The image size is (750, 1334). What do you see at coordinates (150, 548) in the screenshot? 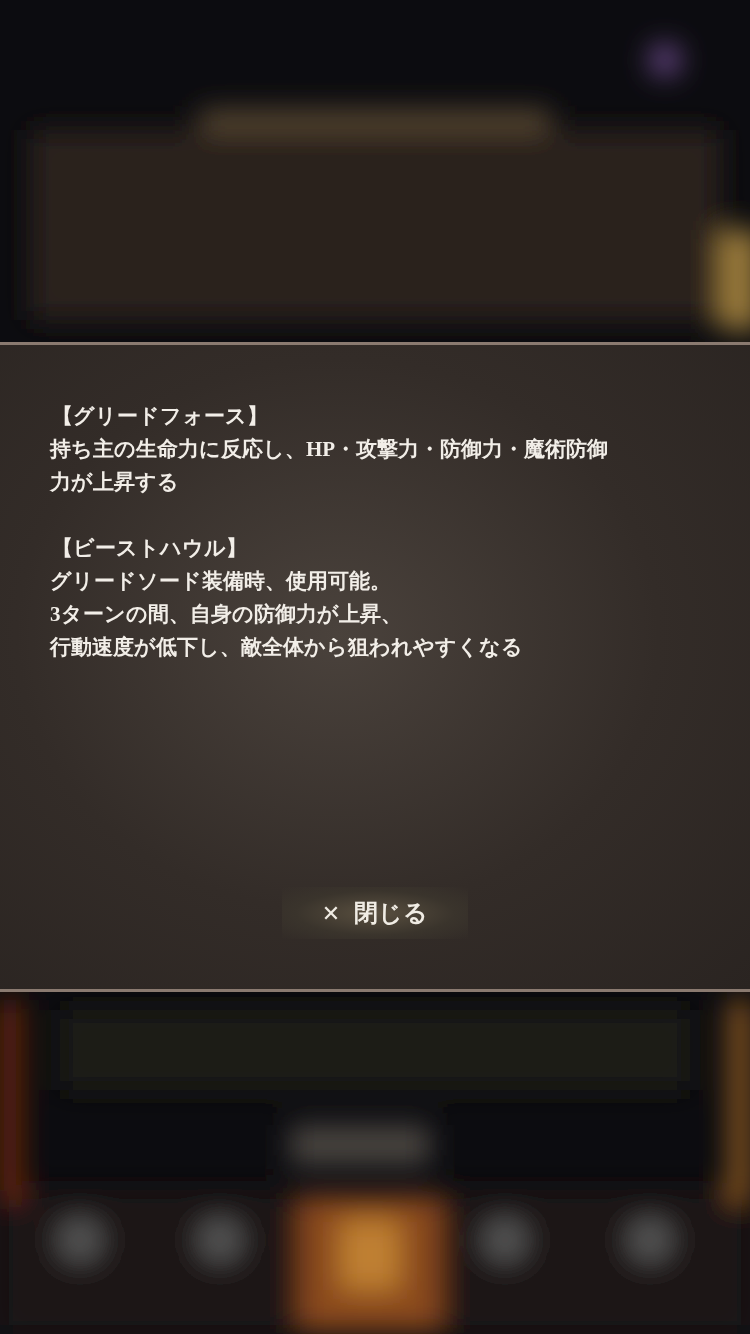
I see `skill-title: 【ビーストハウル】` at bounding box center [150, 548].